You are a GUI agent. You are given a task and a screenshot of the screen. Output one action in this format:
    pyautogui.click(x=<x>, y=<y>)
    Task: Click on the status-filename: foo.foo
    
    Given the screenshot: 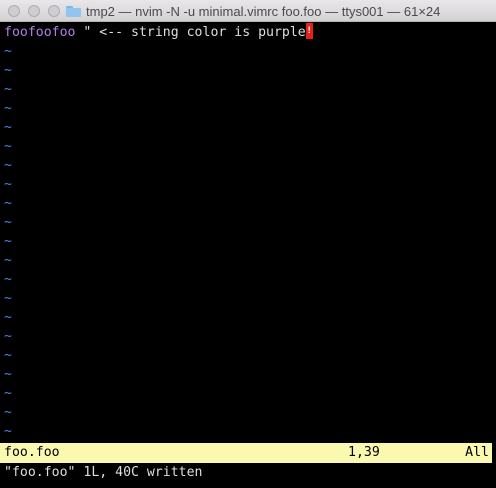 What is the action you would take?
    pyautogui.click(x=32, y=452)
    